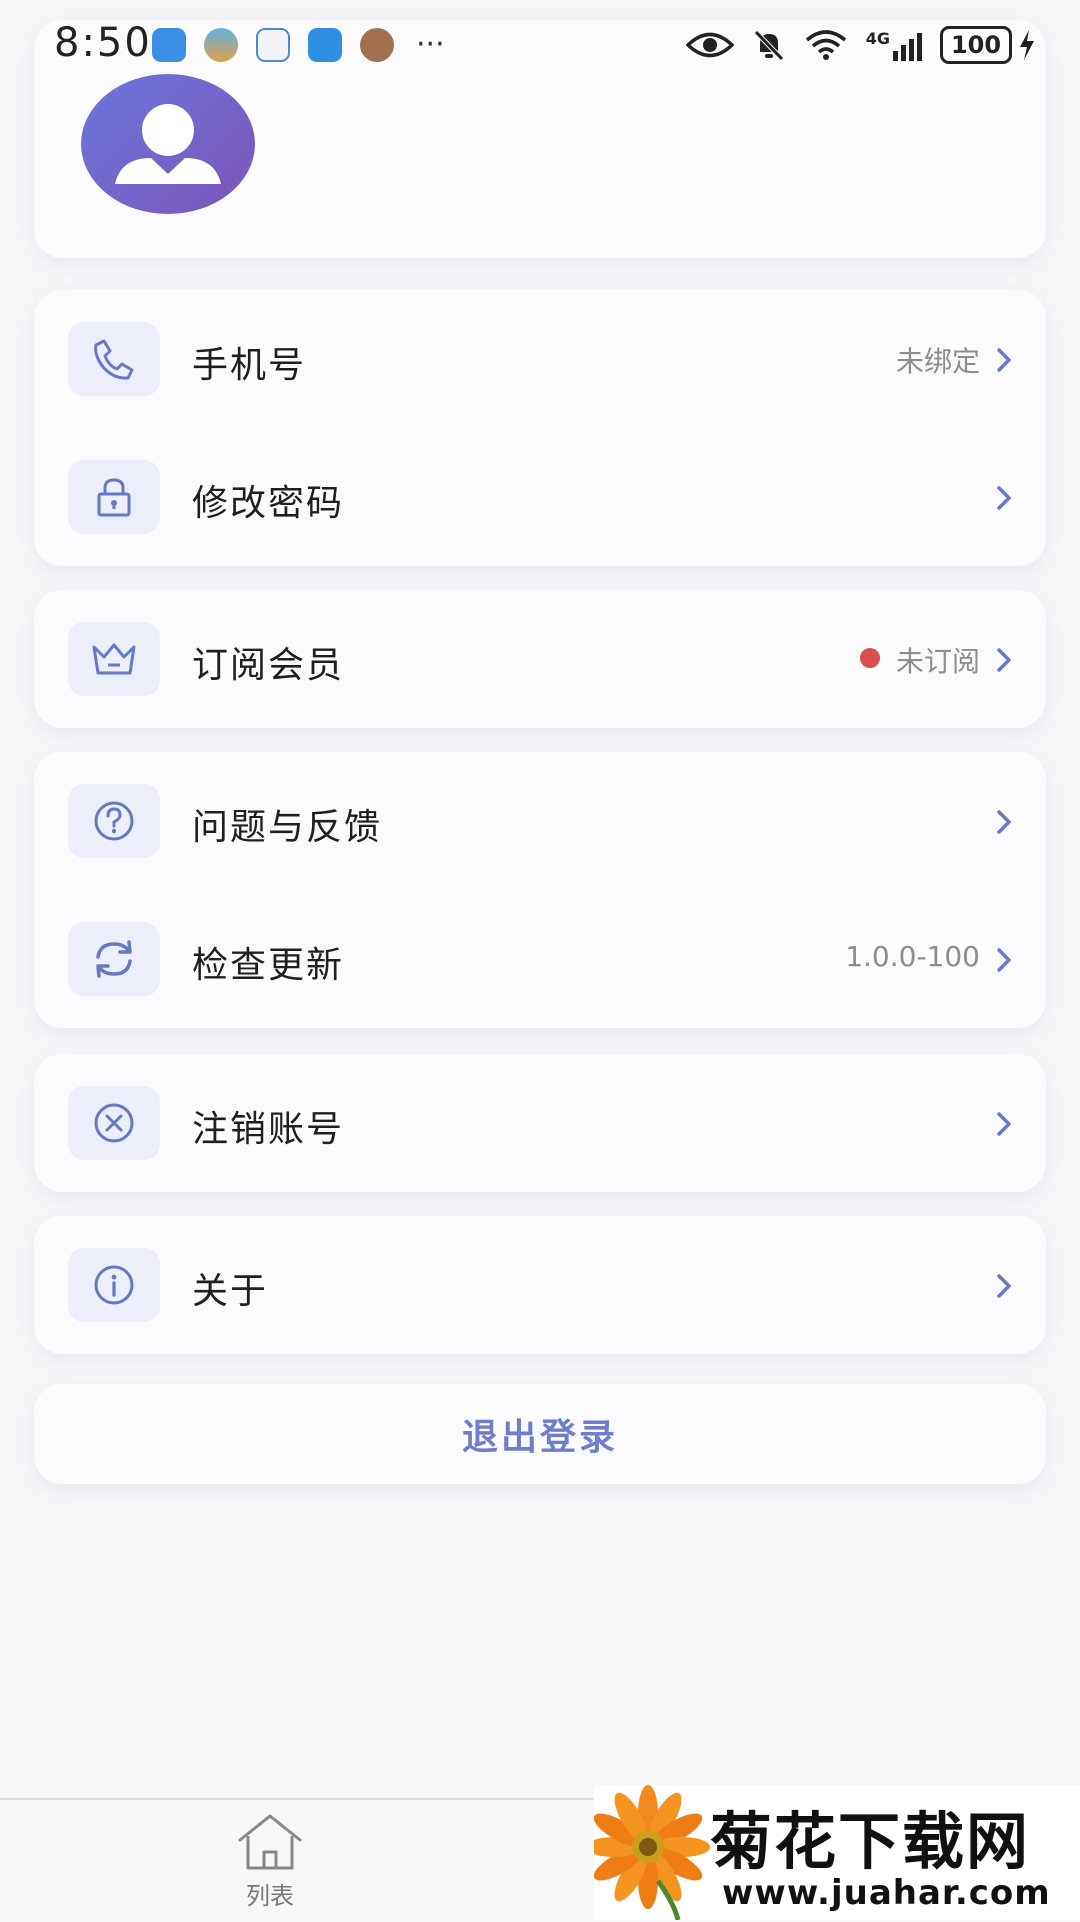 The width and height of the screenshot is (1080, 1922). What do you see at coordinates (273, 45) in the screenshot?
I see `mail-notification-icon` at bounding box center [273, 45].